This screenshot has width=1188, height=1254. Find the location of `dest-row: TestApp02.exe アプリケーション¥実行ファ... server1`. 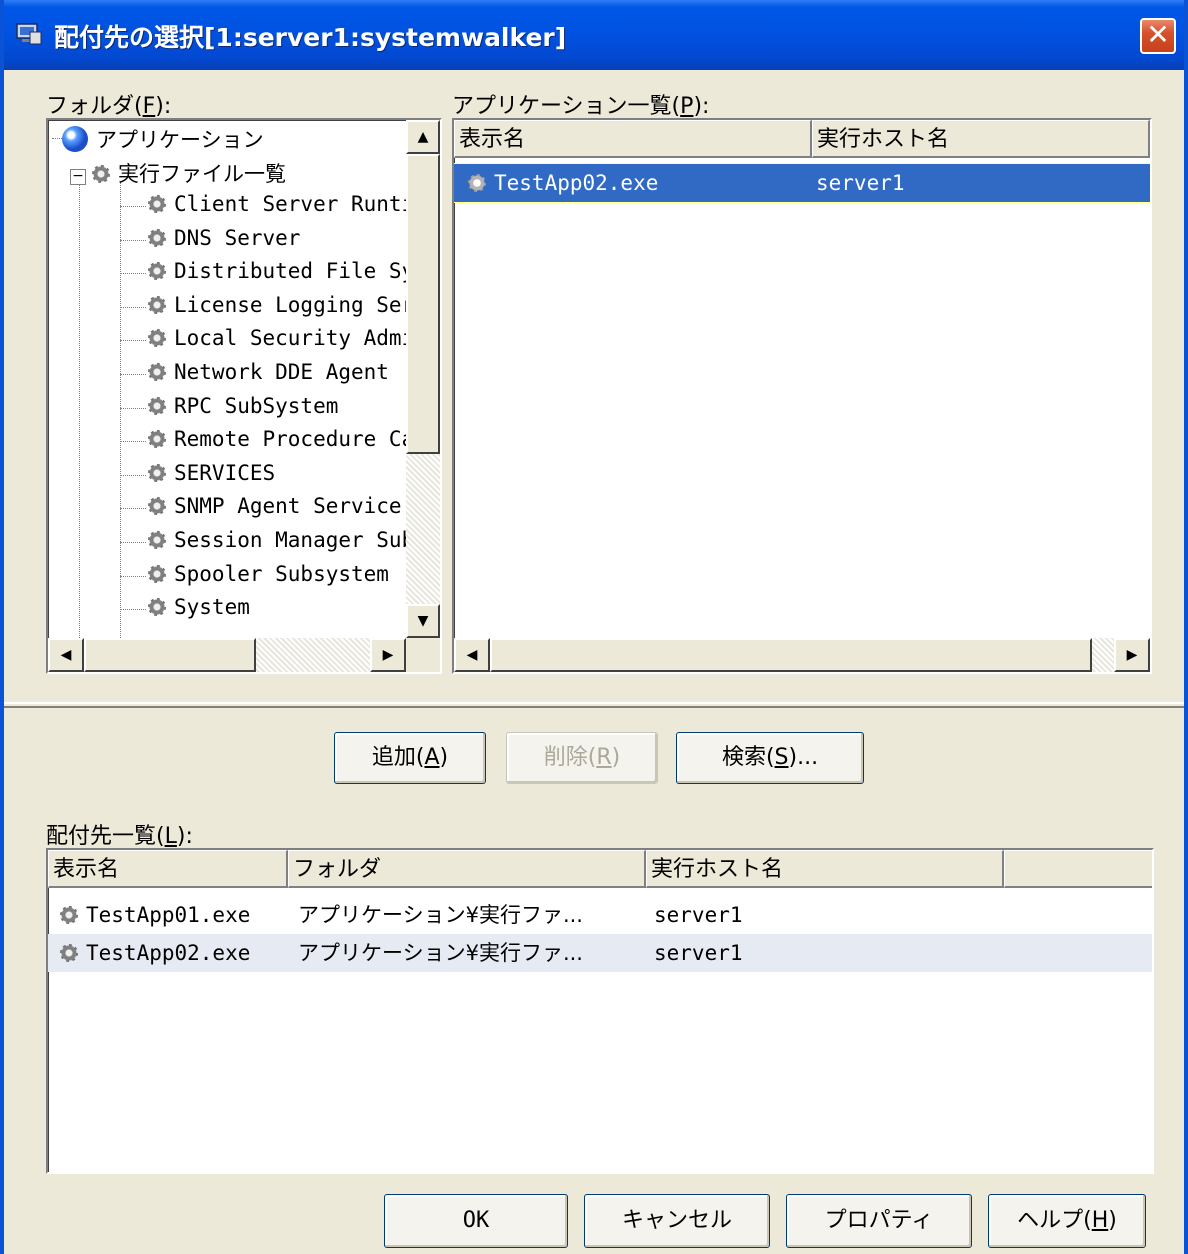

dest-row: TestApp02.exe アプリケーション¥実行ファ... server1 is located at coordinates (600, 953).